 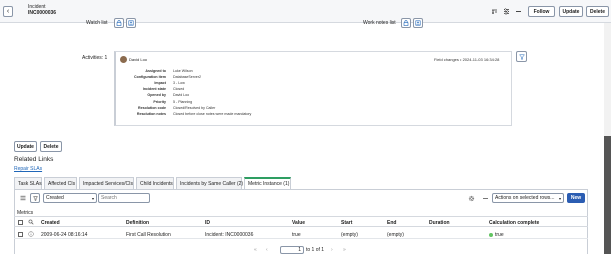 What do you see at coordinates (123, 59) in the screenshot?
I see `avatar` at bounding box center [123, 59].